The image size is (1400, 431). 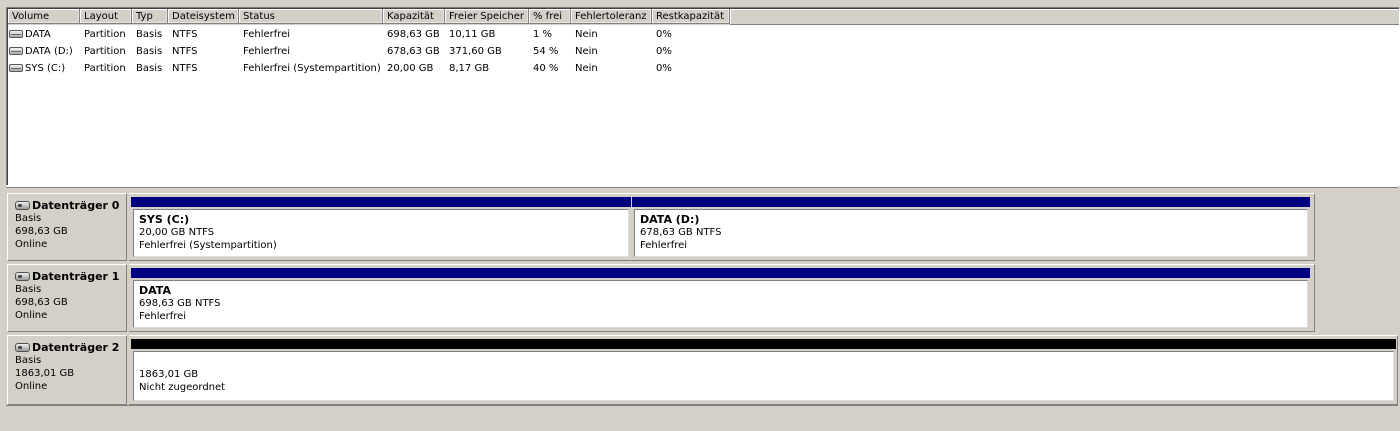 I want to click on partition-size: 698,63 GB NTFS, so click(x=180, y=303).